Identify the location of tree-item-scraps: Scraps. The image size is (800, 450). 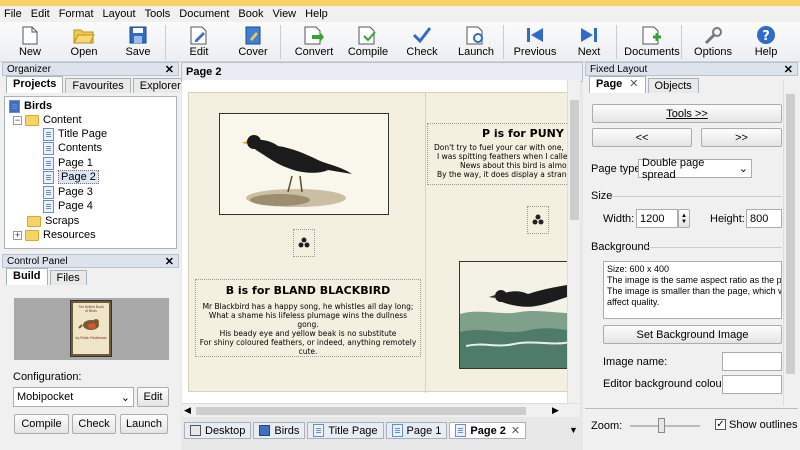
(53, 221).